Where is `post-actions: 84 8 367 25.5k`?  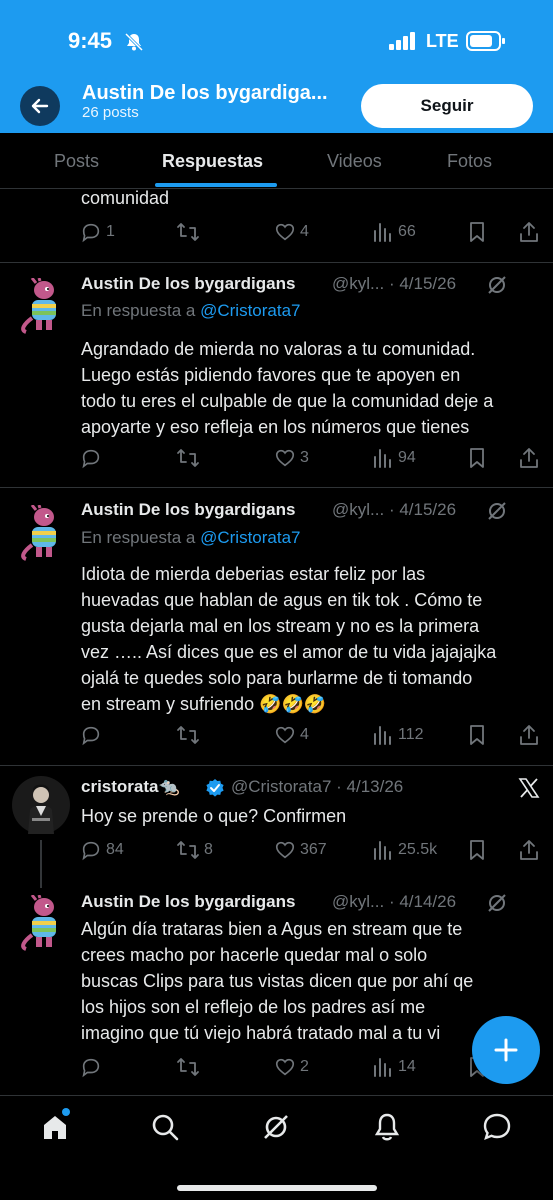 post-actions: 84 8 367 25.5k is located at coordinates (276, 850).